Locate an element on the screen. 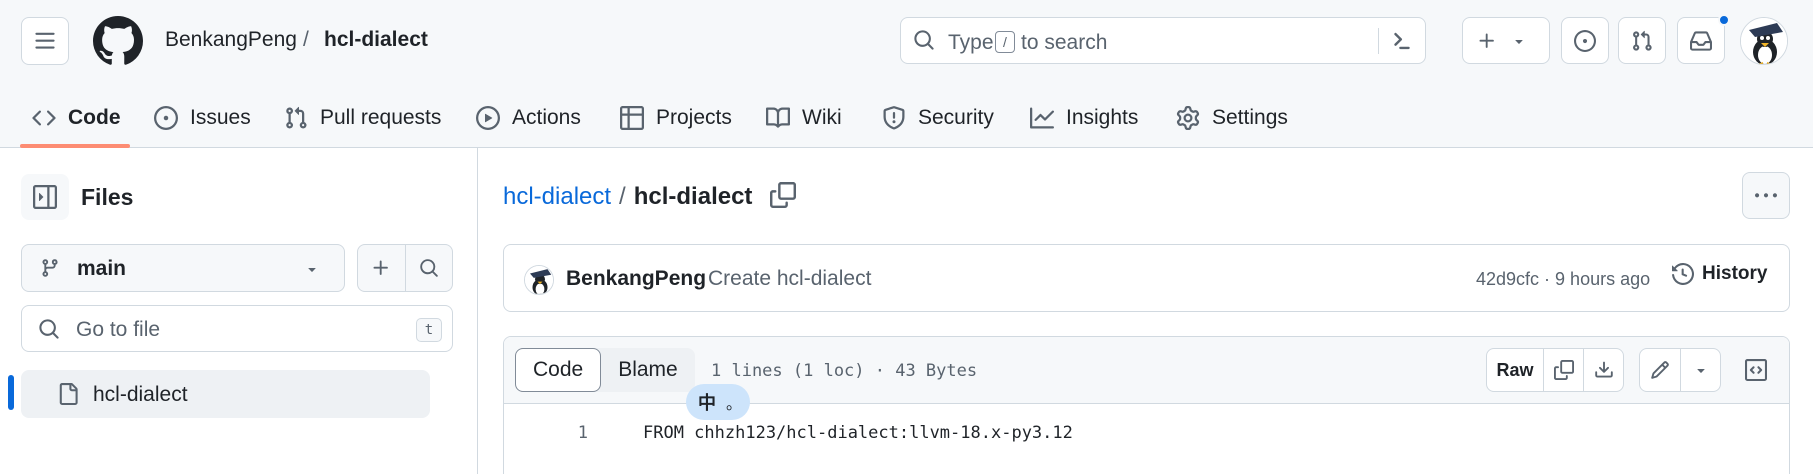 The height and width of the screenshot is (474, 1813). collapse-sidebar-button is located at coordinates (45, 197).